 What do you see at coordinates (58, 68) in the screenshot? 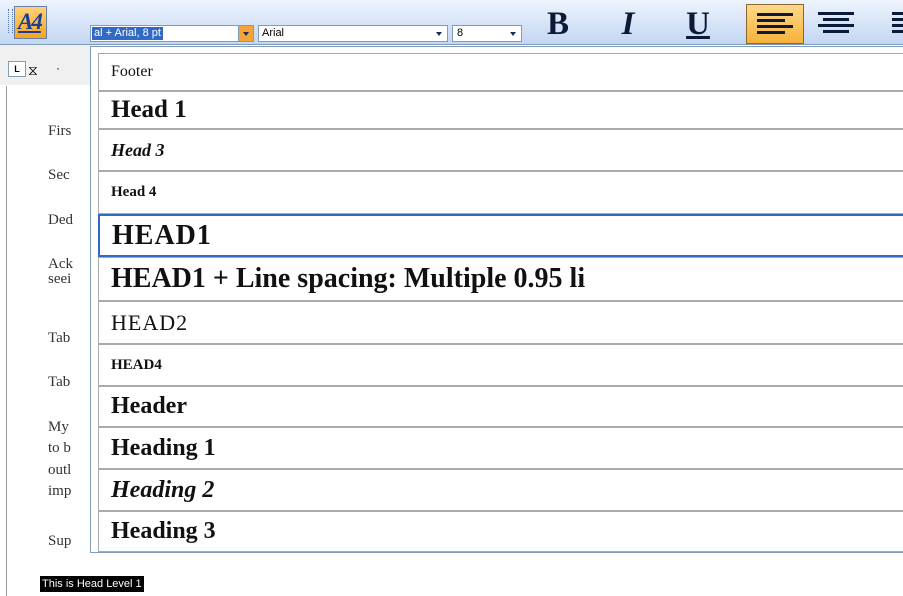
I see `ruler-tick: ·` at bounding box center [58, 68].